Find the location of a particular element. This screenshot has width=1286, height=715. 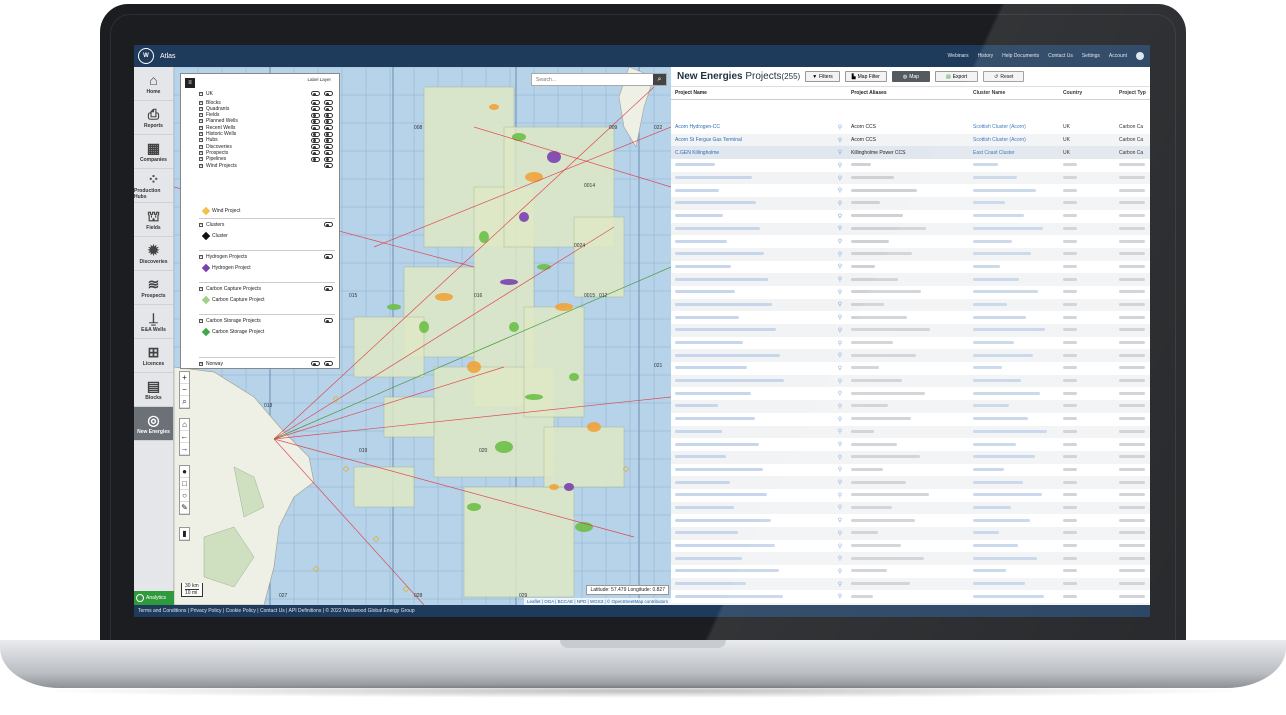

export-button: ▤ Export is located at coordinates (956, 76).